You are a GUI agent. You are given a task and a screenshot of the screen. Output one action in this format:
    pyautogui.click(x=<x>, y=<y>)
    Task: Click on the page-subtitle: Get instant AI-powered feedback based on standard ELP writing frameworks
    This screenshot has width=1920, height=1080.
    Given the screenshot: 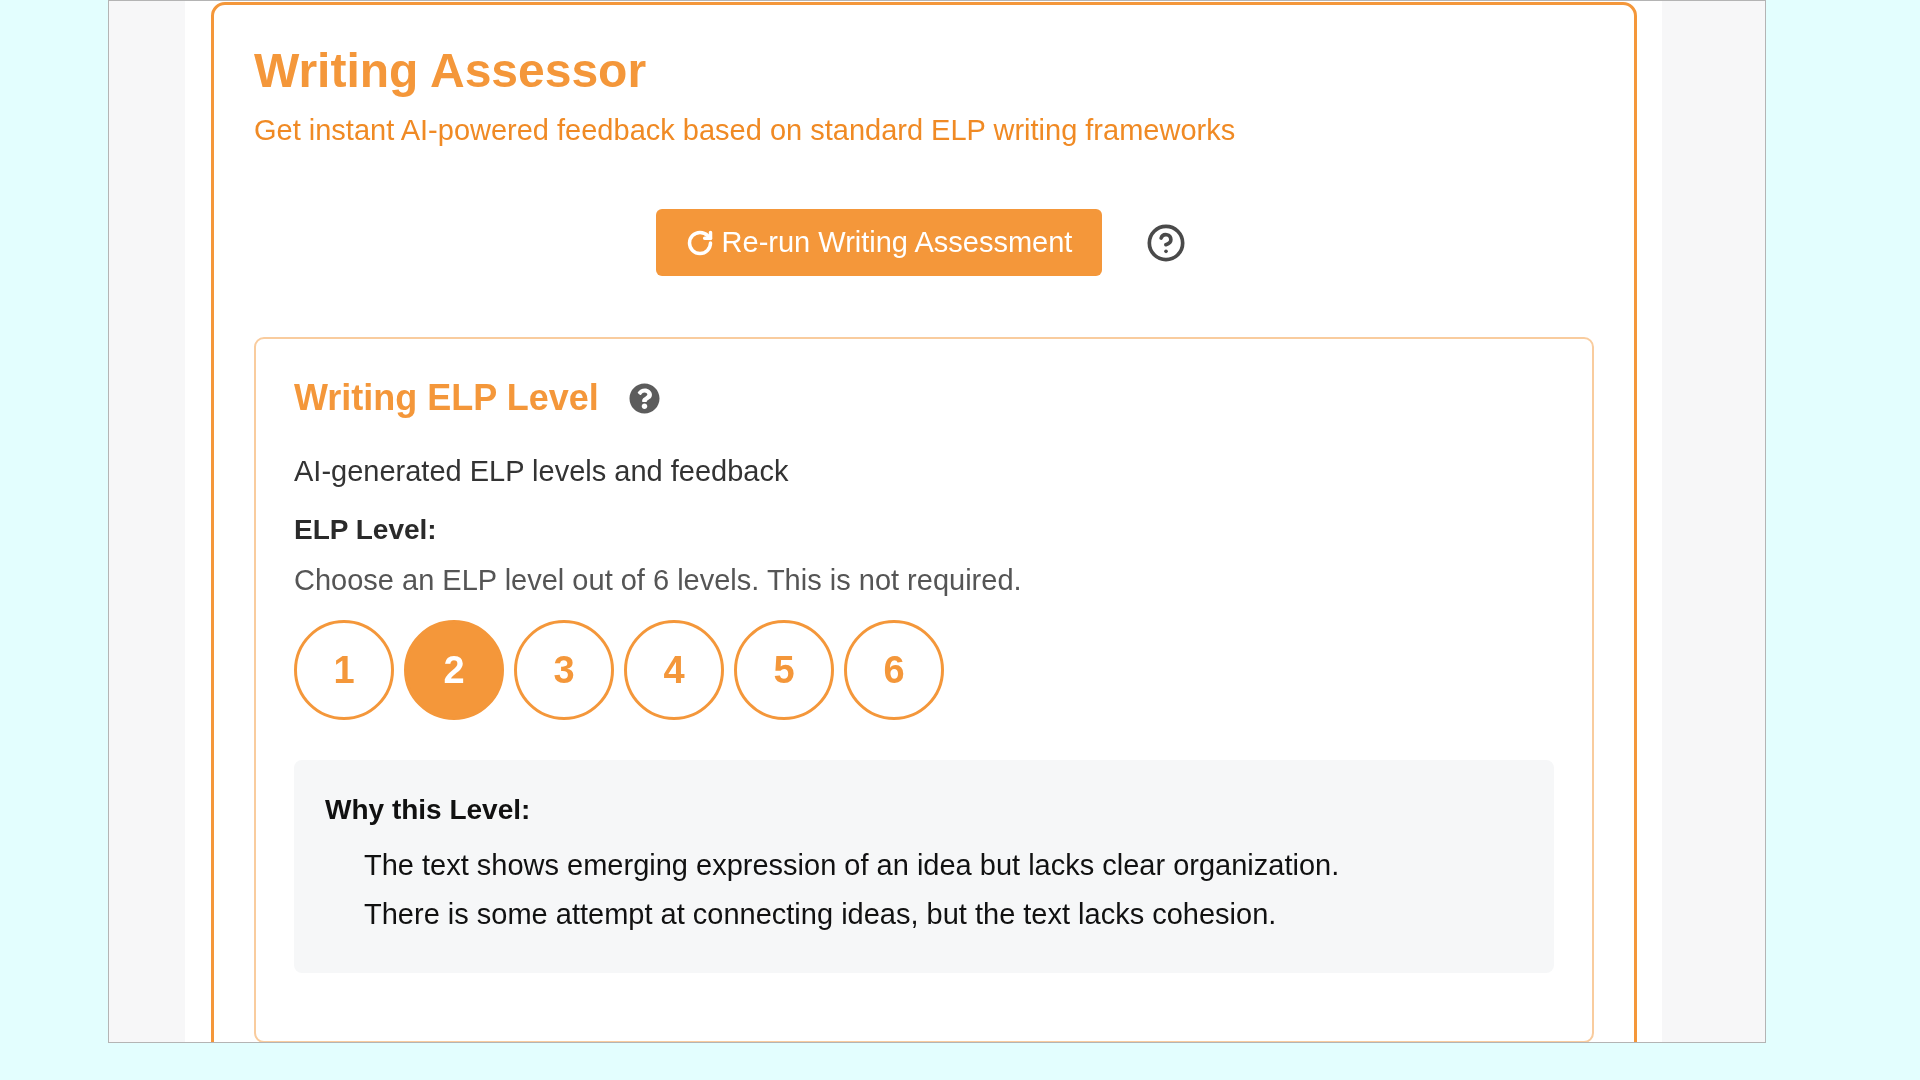 What is the action you would take?
    pyautogui.click(x=745, y=130)
    